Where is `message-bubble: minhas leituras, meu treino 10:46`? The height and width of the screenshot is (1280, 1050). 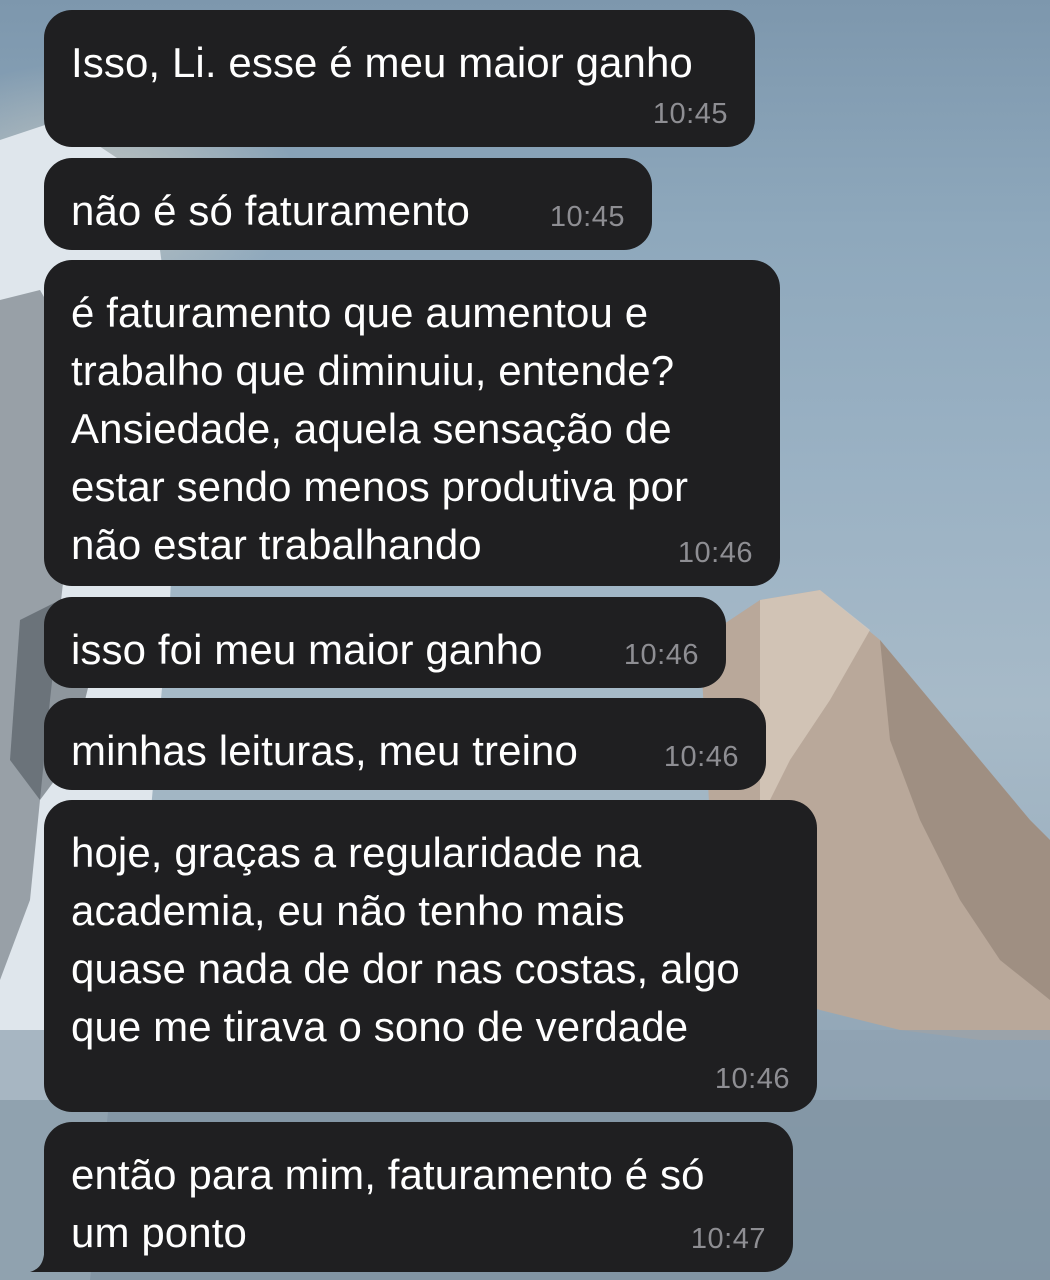 message-bubble: minhas leituras, meu treino 10:46 is located at coordinates (405, 744).